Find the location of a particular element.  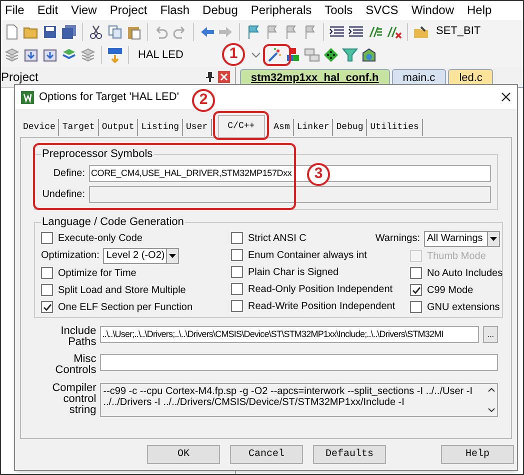

tab: Asm is located at coordinates (282, 127).